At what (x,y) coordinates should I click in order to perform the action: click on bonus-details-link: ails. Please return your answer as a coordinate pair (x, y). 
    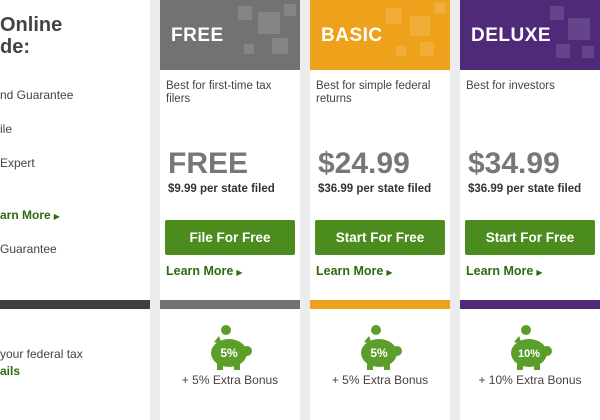
    Looking at the image, I should click on (10, 371).